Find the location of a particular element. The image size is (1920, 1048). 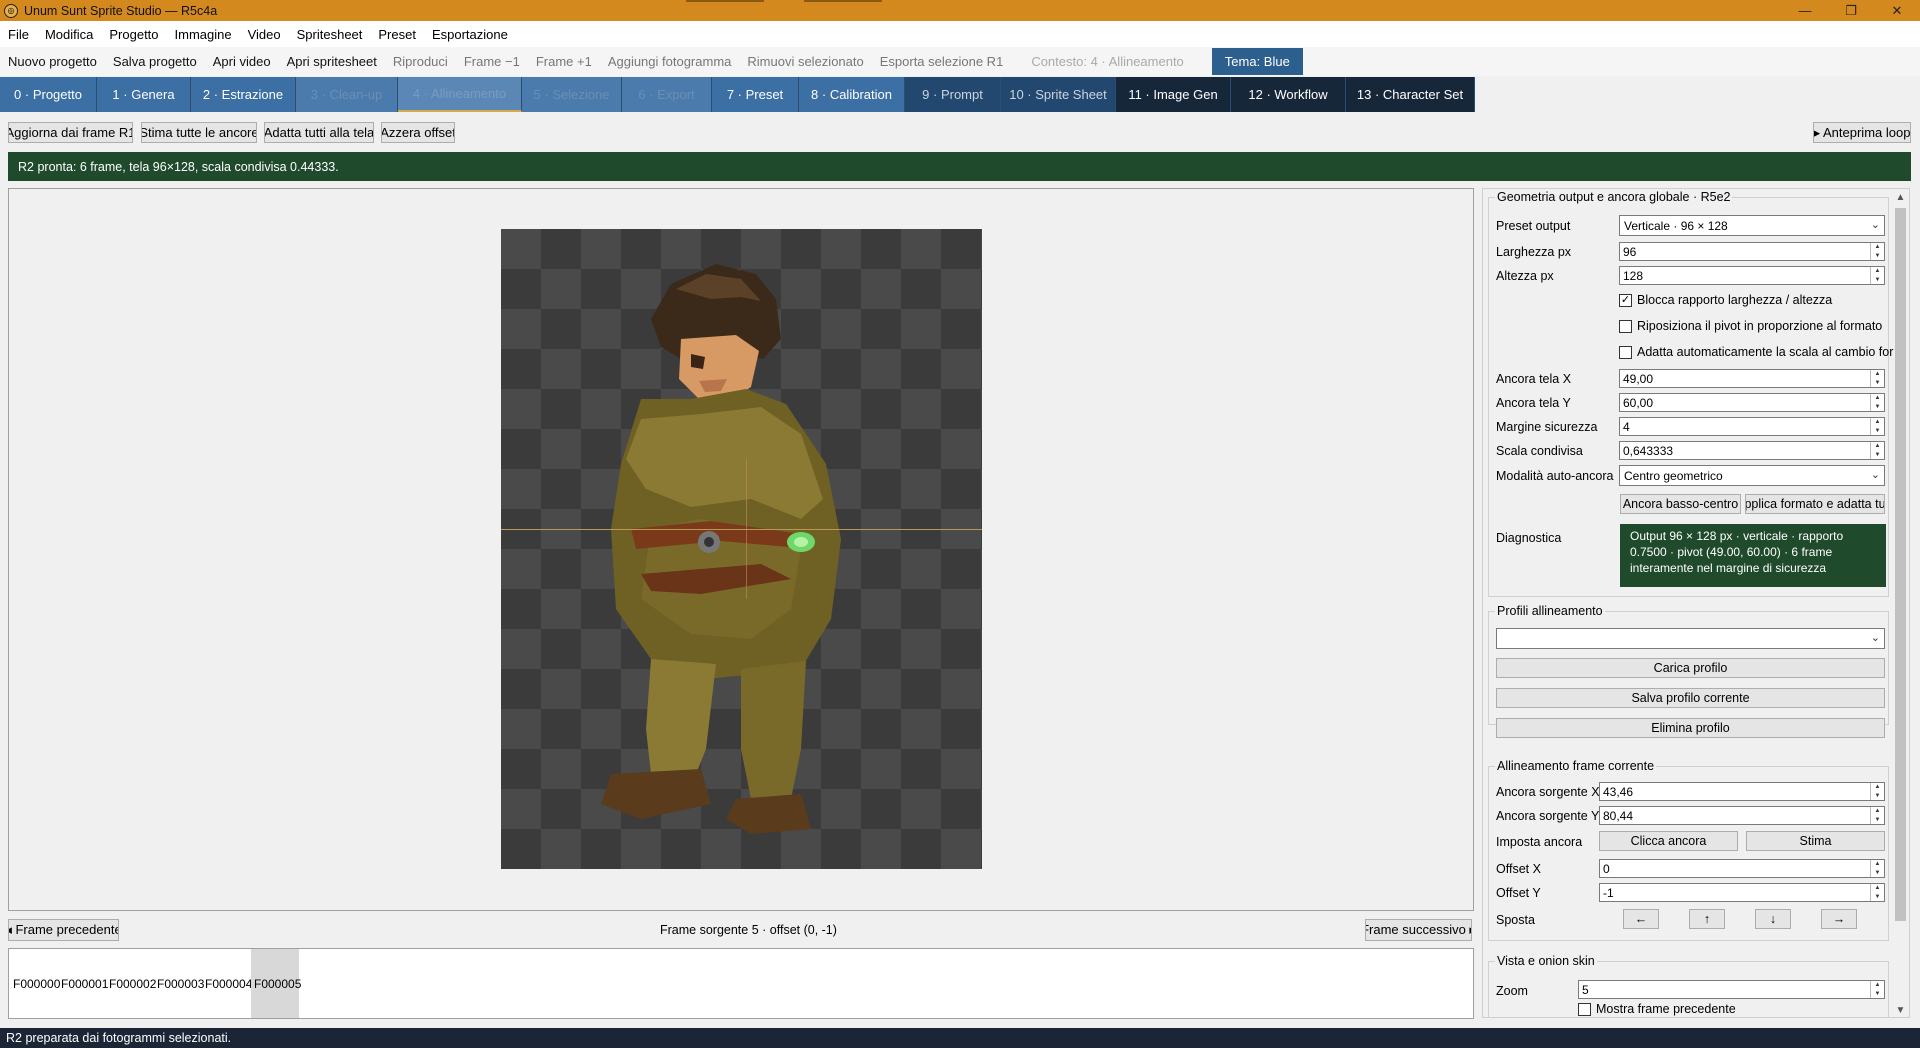

width-field: 96 ▲ ▼ is located at coordinates (1752, 251).